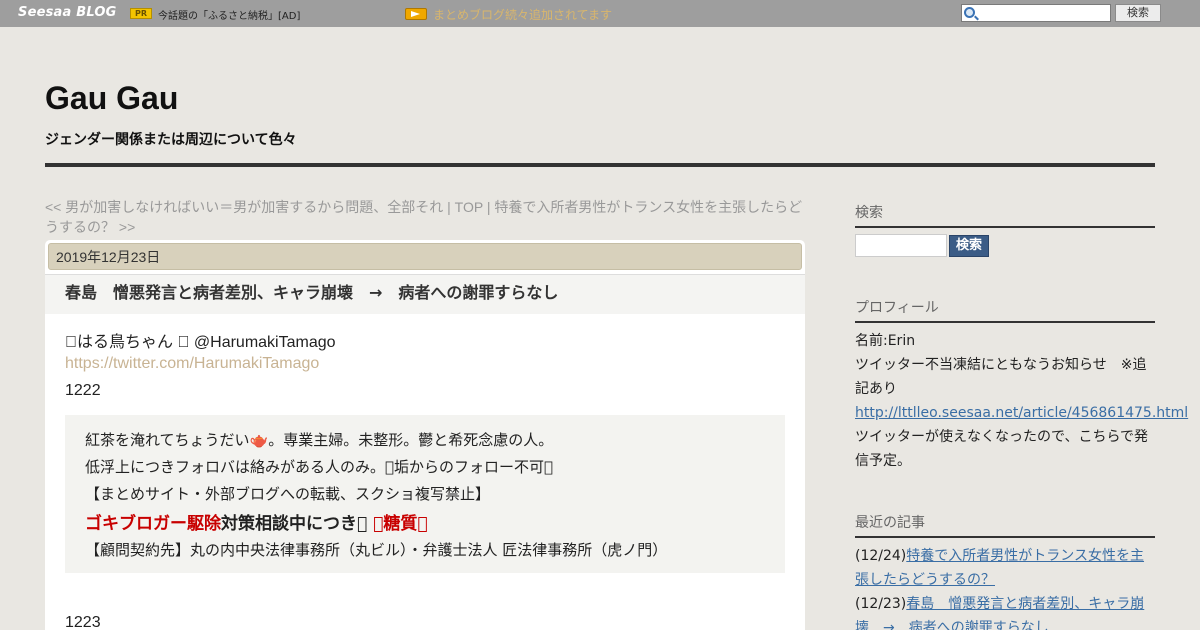  Describe the element at coordinates (376, 550) in the screenshot. I see `quote-line-5: 【顧問契約先】丸の内中央法律事務所（丸ビル）・弁護士法人 匠法律事務所（虎ノ門）` at that location.